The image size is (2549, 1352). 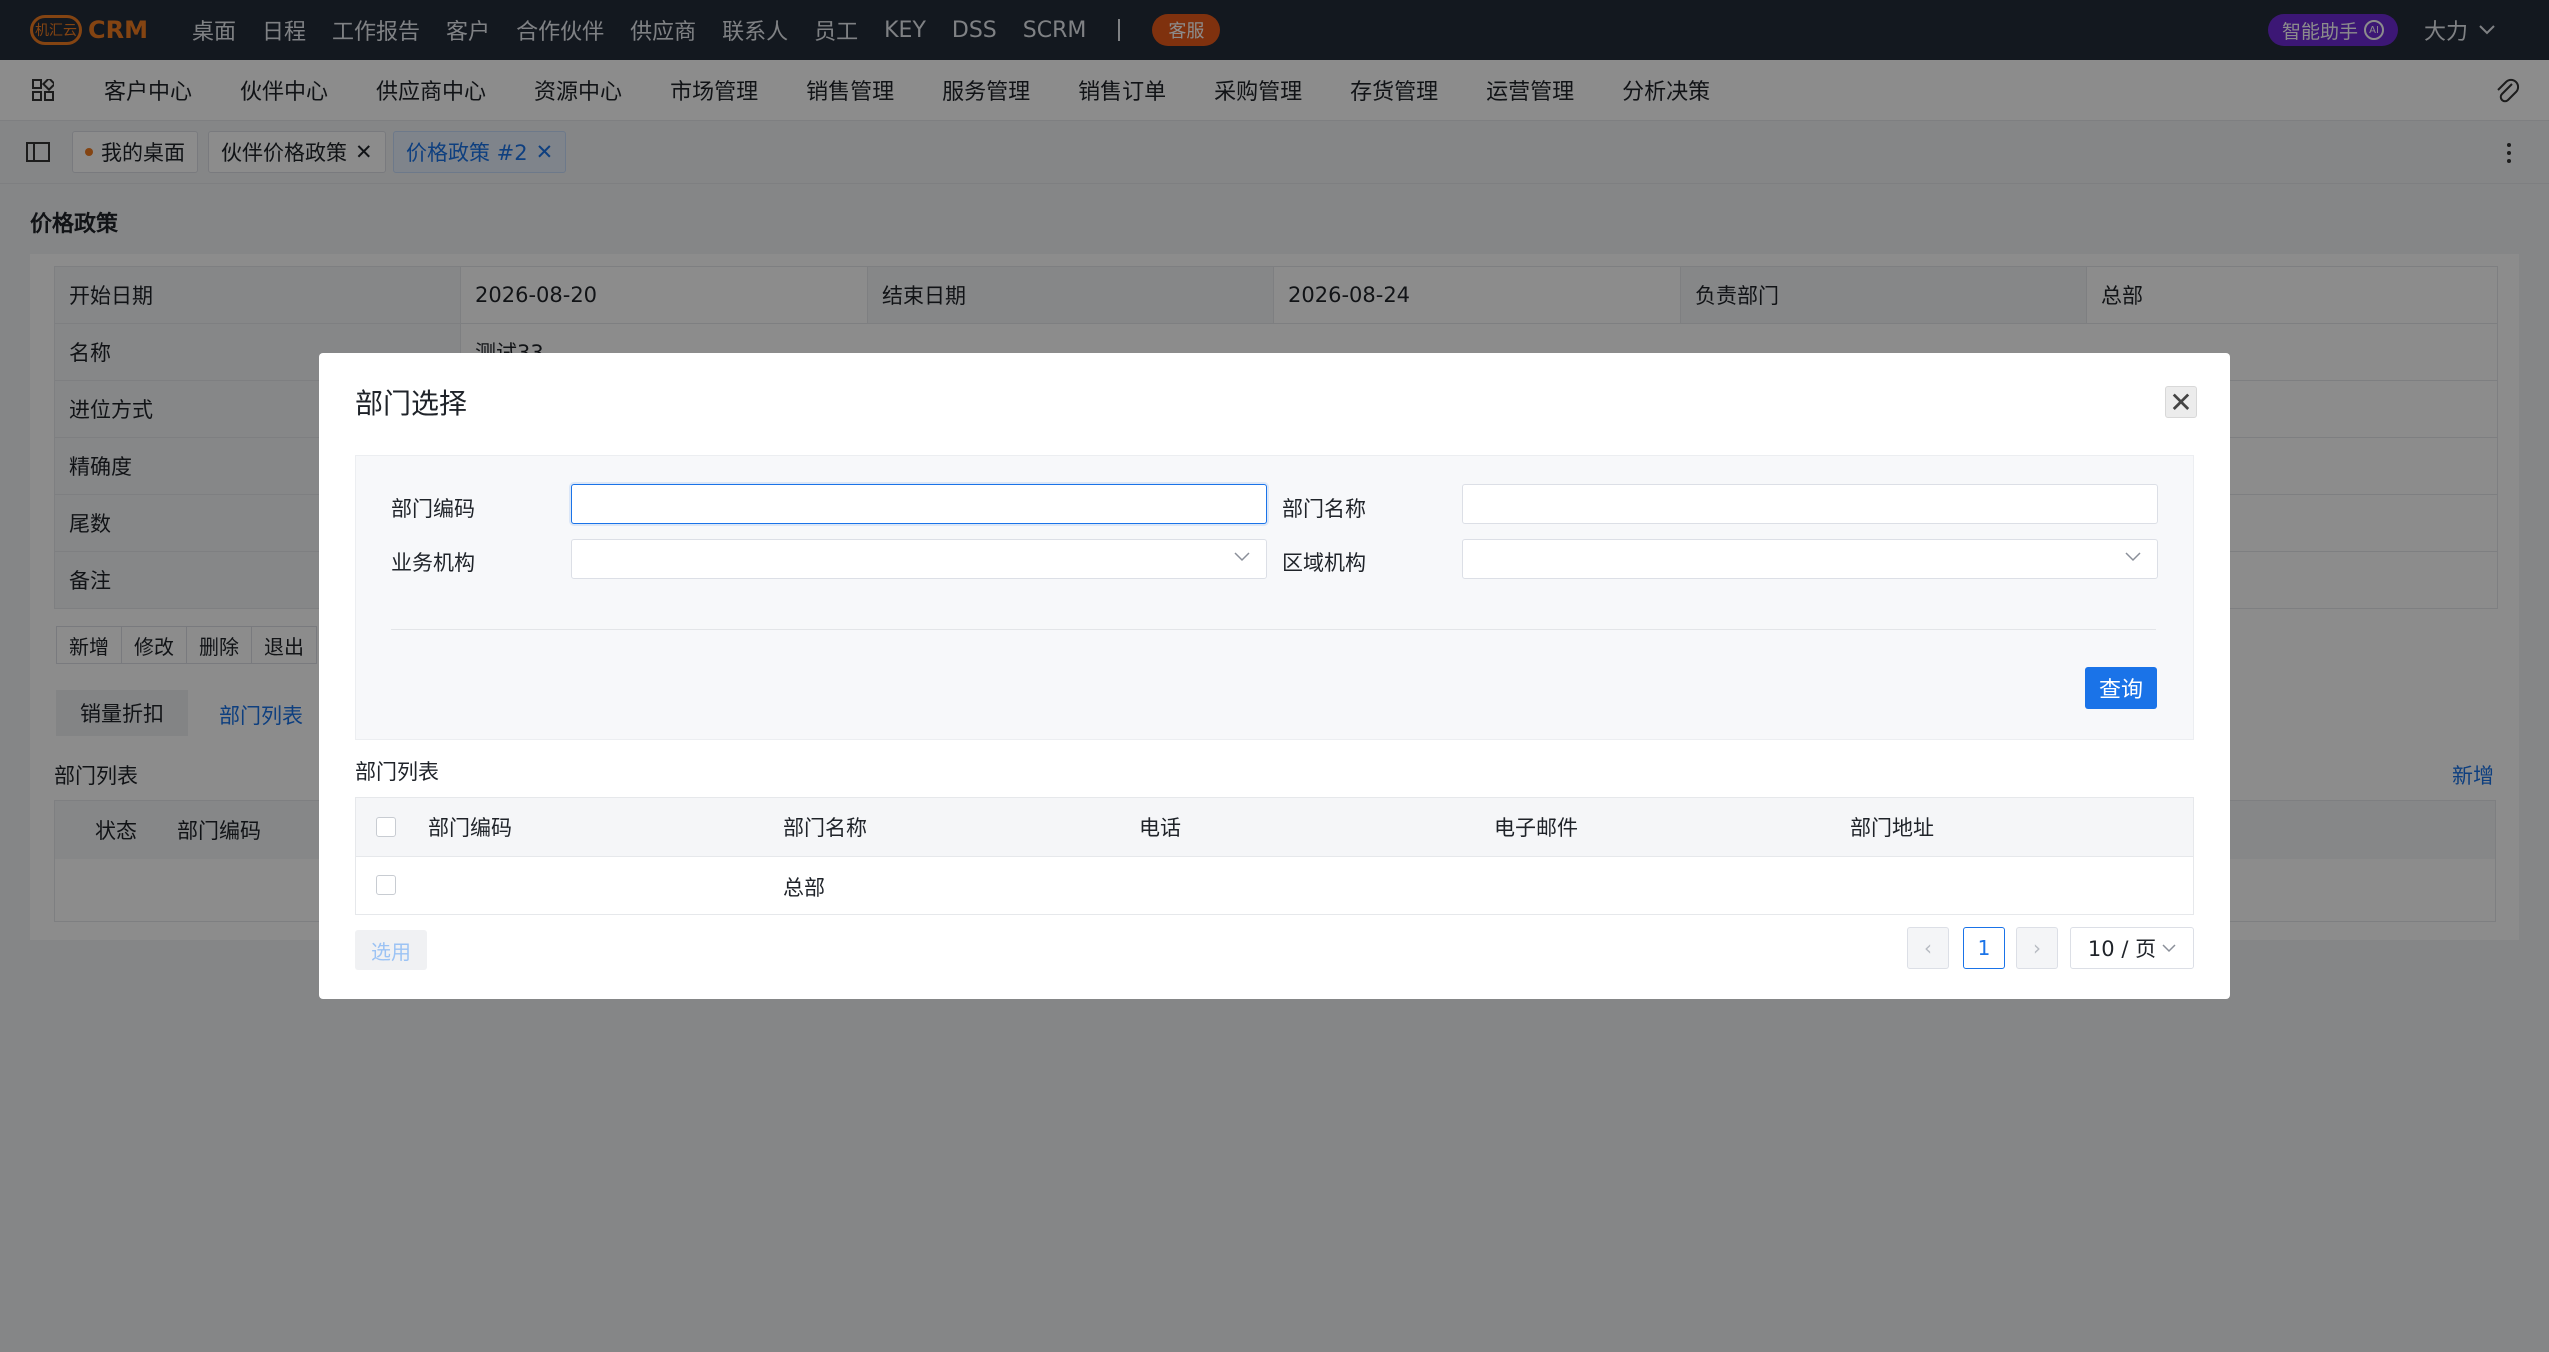 I want to click on filter-divider, so click(x=1273, y=629).